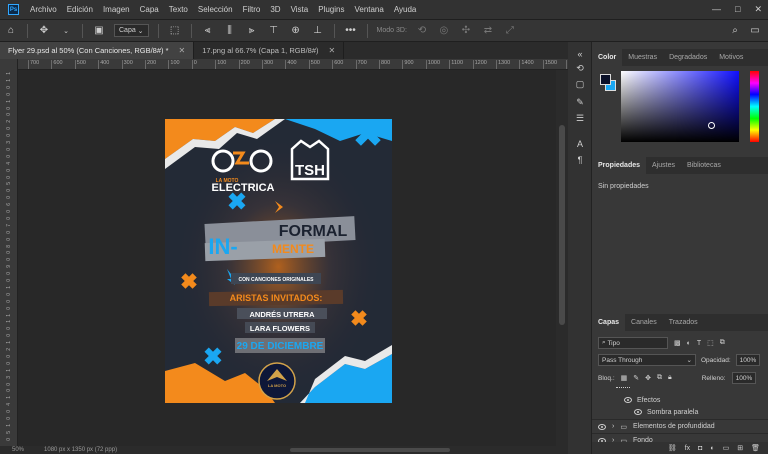 The width and height of the screenshot is (768, 454). Describe the element at coordinates (318, 31) in the screenshot. I see `align-bottom-icon: ⊥` at that location.